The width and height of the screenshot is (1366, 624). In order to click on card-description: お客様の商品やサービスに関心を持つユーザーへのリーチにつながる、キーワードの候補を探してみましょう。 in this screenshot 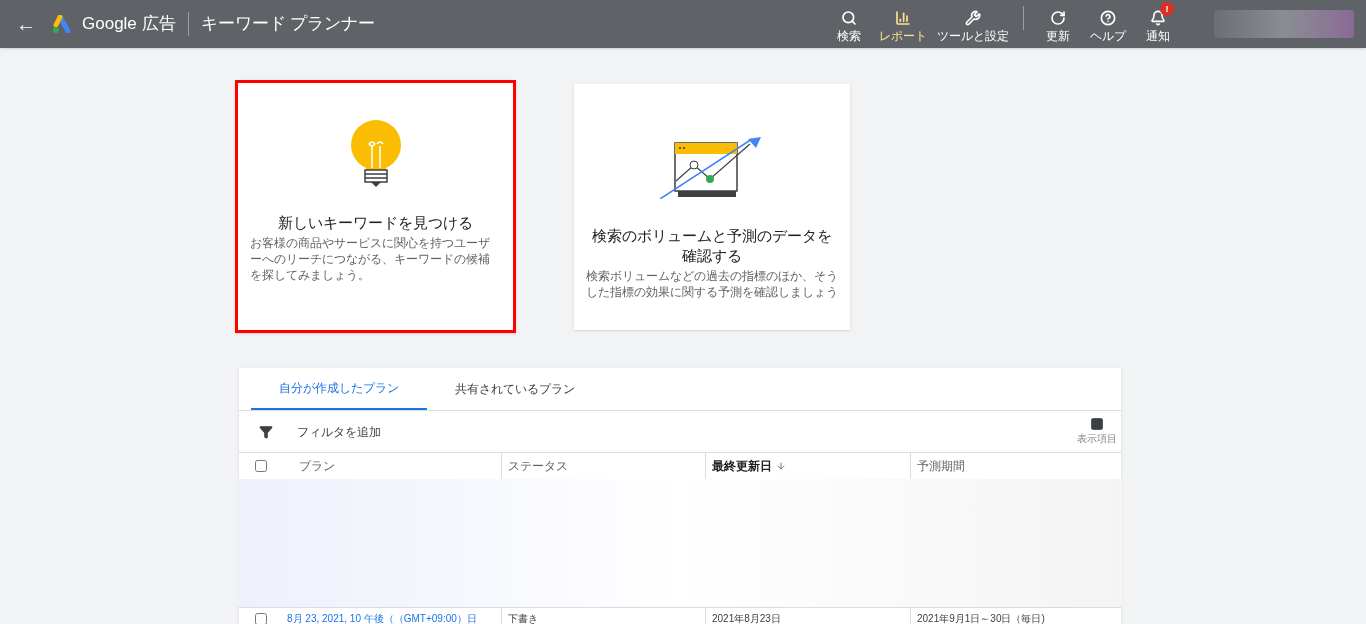, I will do `click(370, 259)`.